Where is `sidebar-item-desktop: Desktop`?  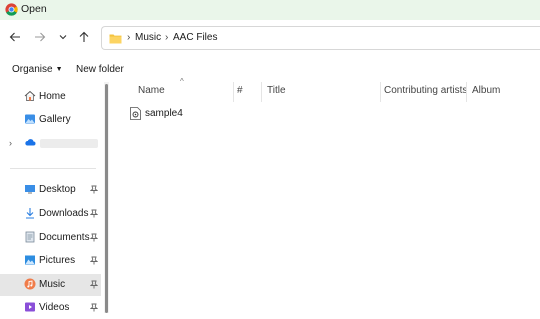
sidebar-item-desktop: Desktop is located at coordinates (50, 190).